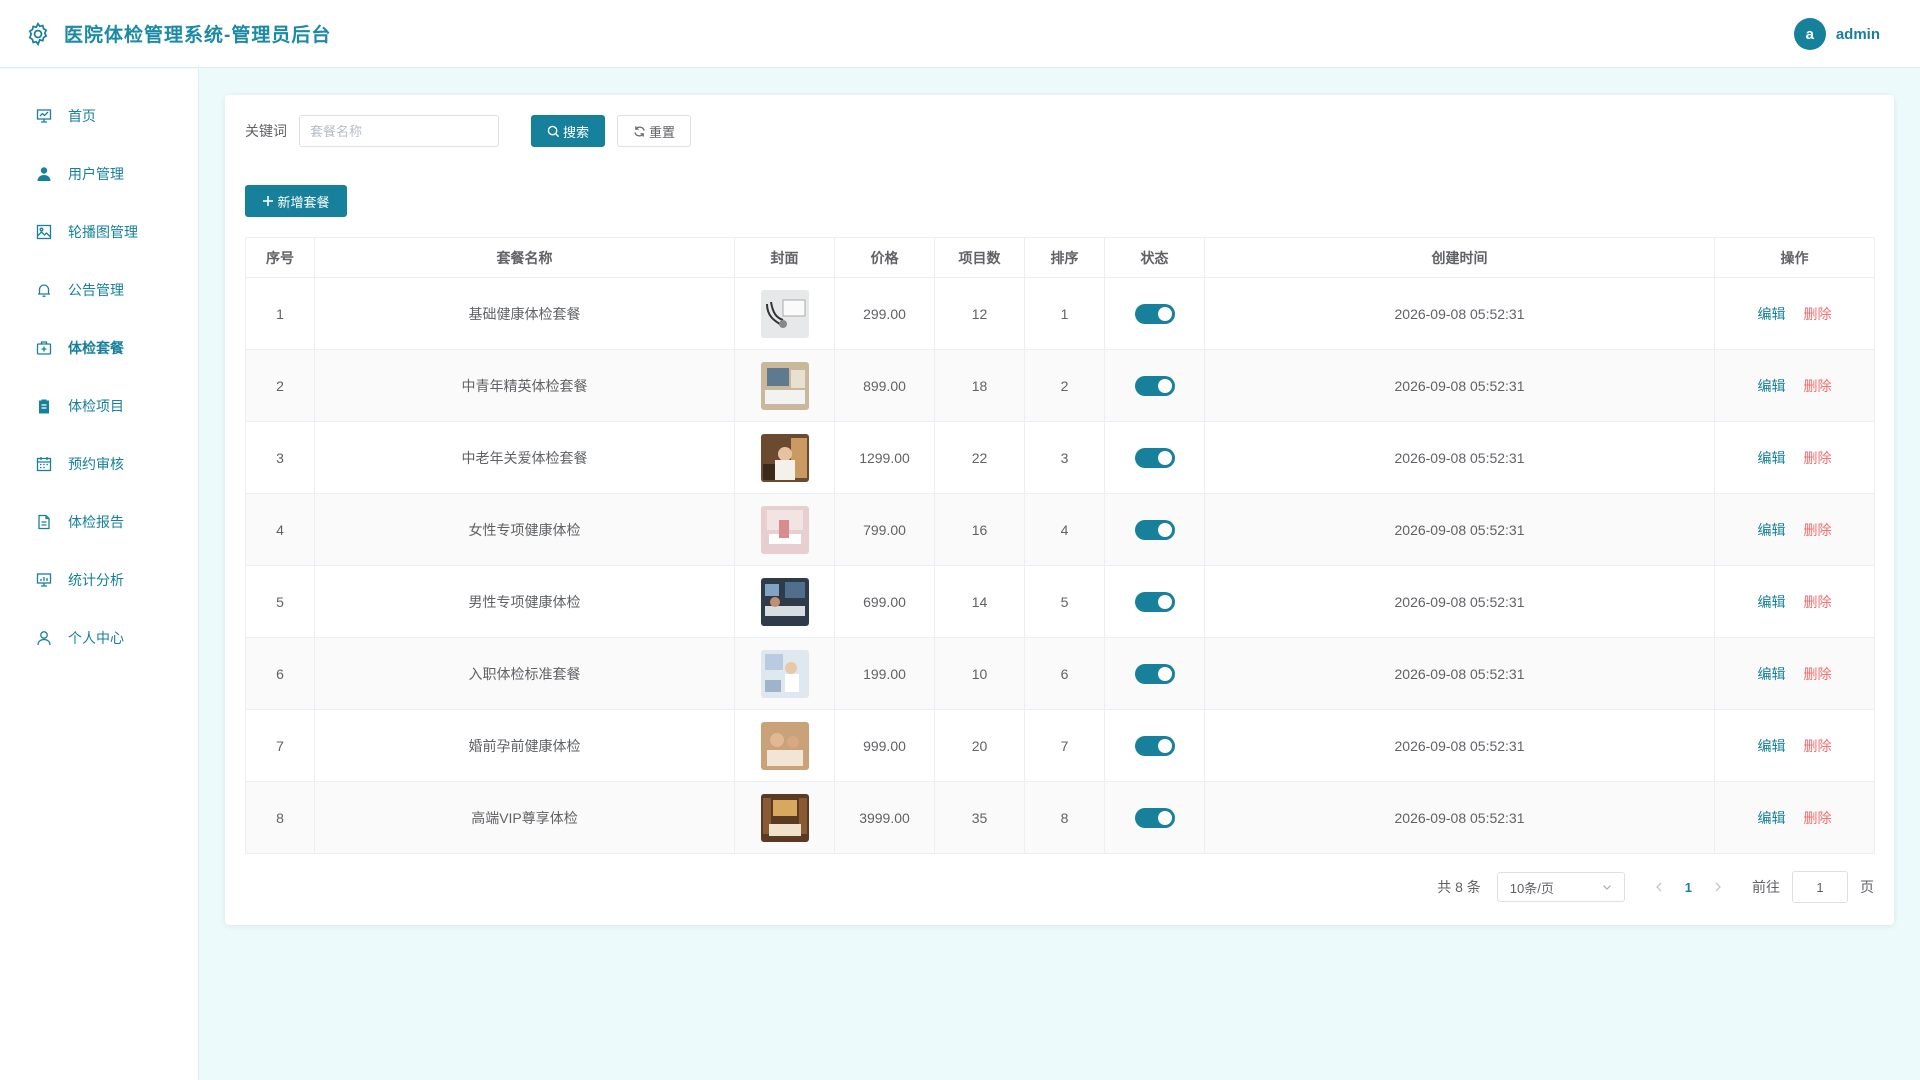 The height and width of the screenshot is (1080, 1920). What do you see at coordinates (303, 202) in the screenshot?
I see `add-package-label: 新增套餐` at bounding box center [303, 202].